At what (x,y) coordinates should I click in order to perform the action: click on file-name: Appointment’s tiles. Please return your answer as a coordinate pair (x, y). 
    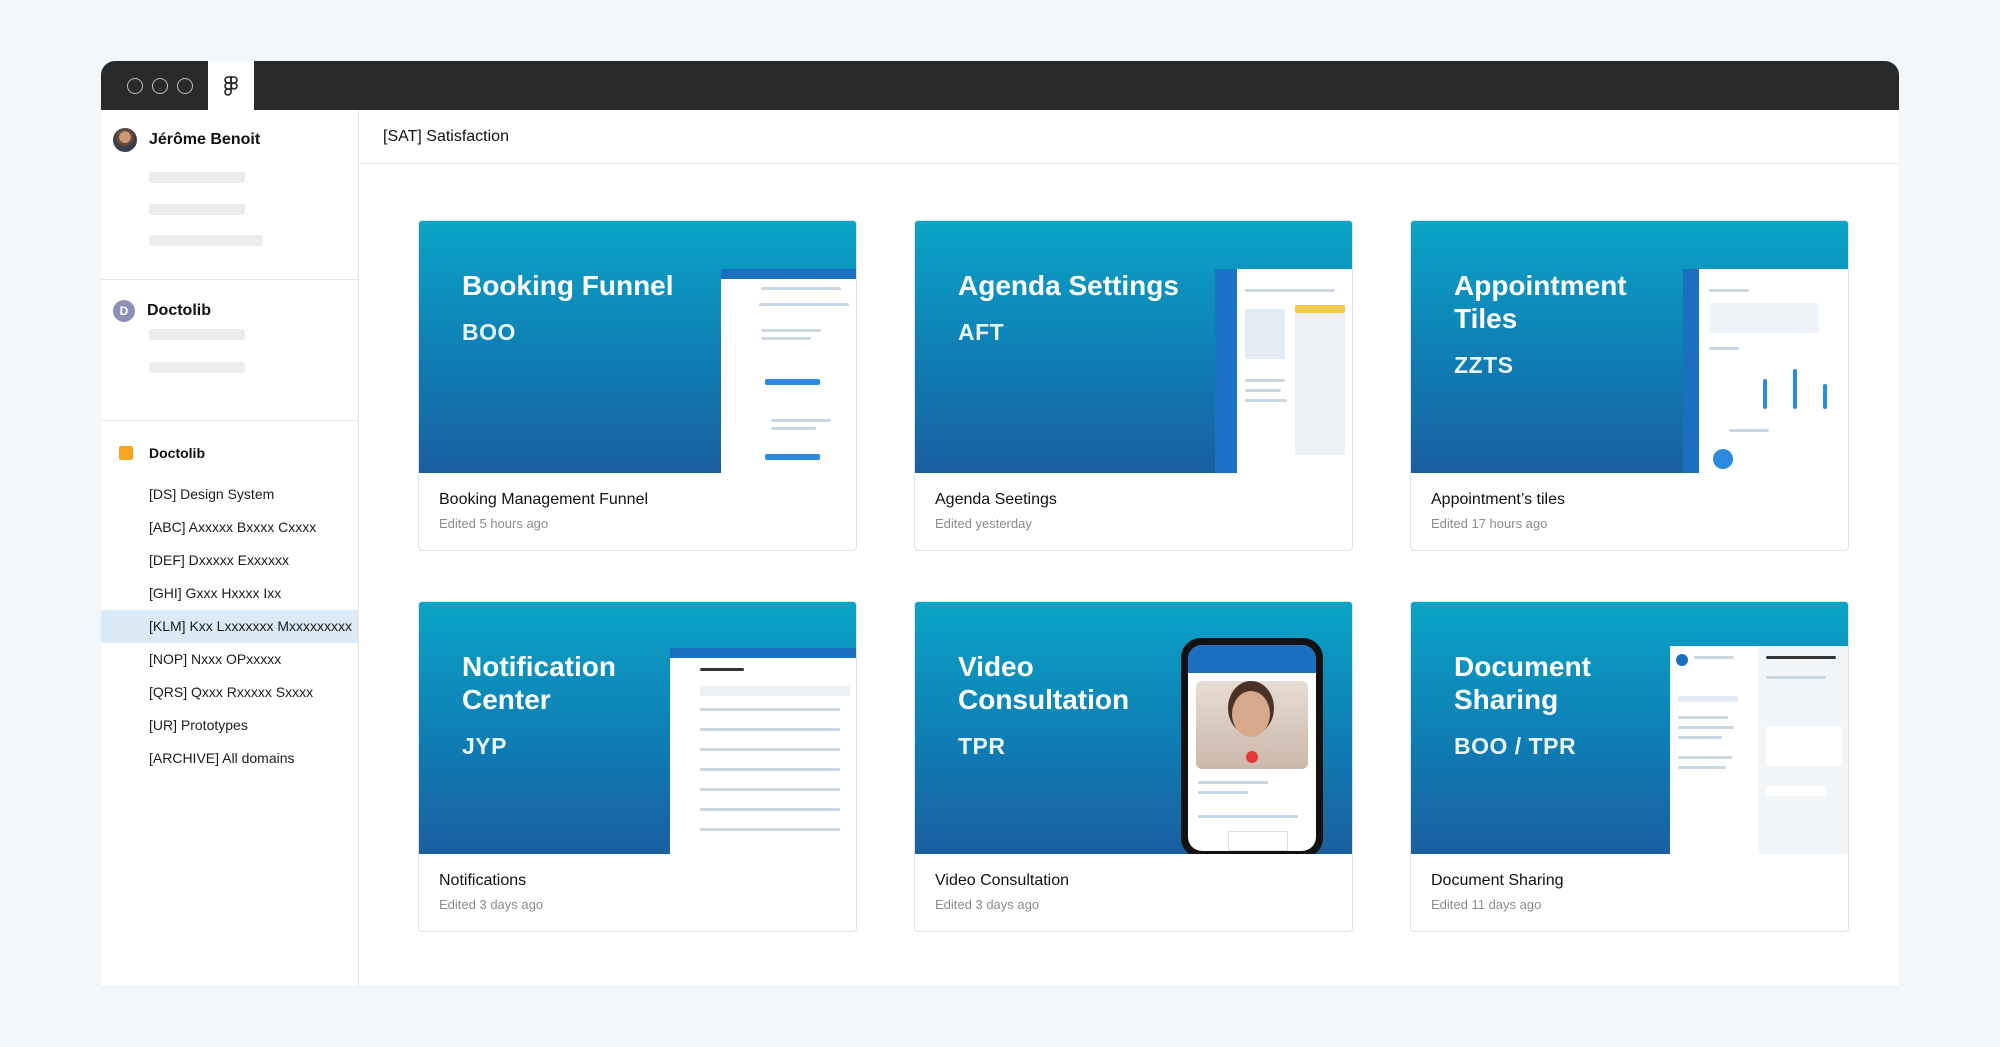
    Looking at the image, I should click on (1498, 499).